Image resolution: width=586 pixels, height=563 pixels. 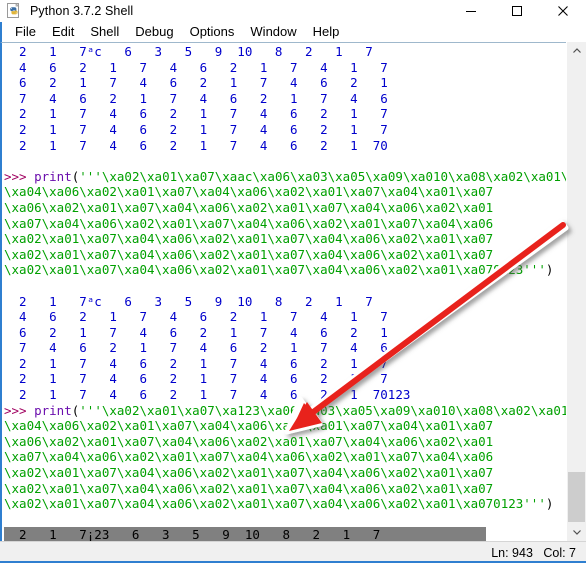 What do you see at coordinates (245, 534) in the screenshot?
I see `selected-output-text: 2 1 7¡23 6 3 5 9 10 8 2 1 7` at bounding box center [245, 534].